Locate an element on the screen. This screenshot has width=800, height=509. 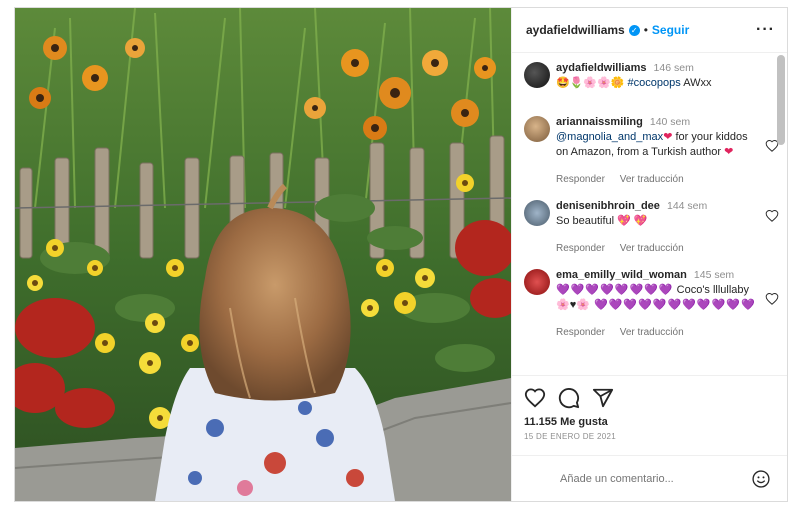
comment-time: 140 sem is located at coordinates (670, 122).